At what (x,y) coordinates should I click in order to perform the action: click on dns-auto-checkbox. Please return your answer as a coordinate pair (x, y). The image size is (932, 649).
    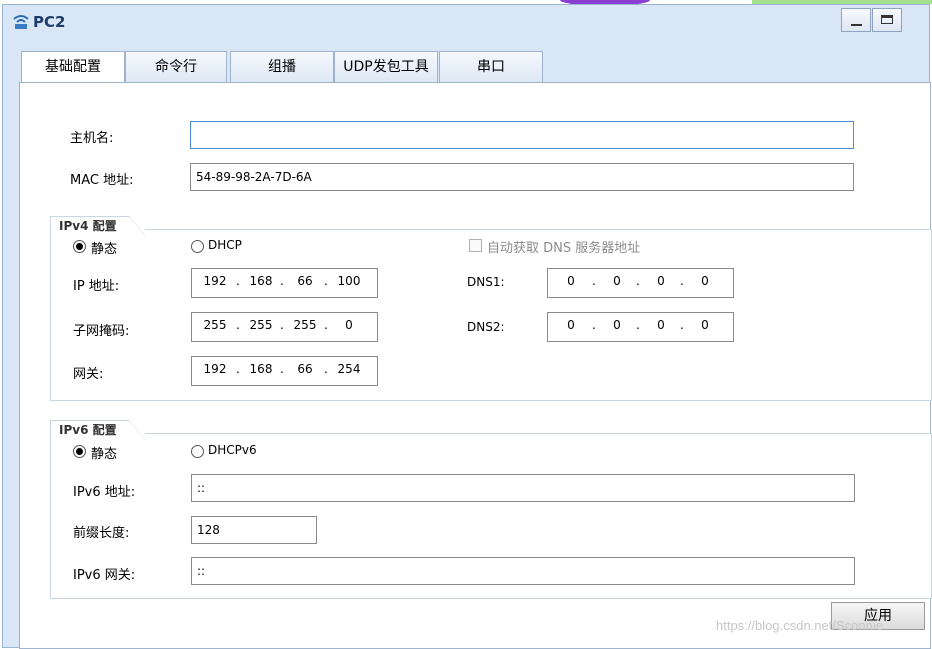
    Looking at the image, I should click on (475, 245).